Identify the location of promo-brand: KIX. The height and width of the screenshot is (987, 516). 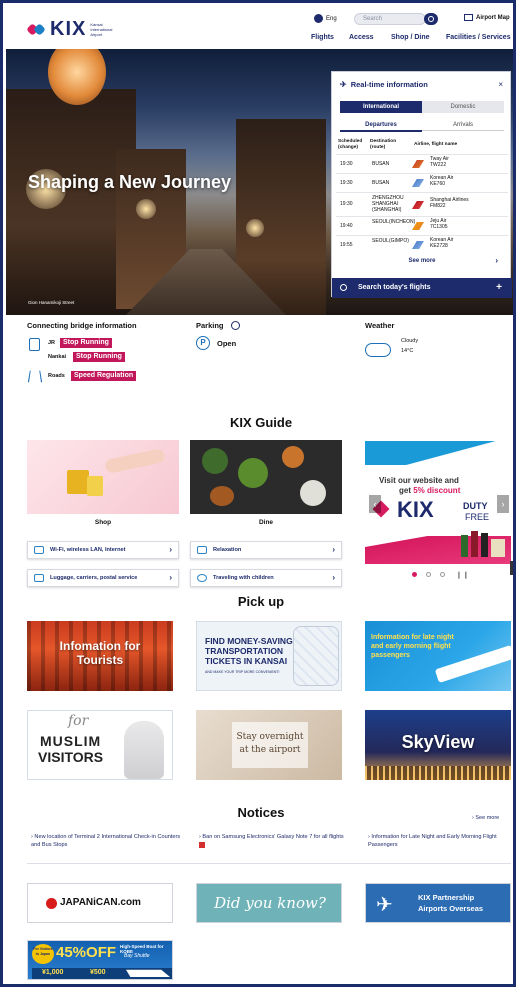
(415, 509).